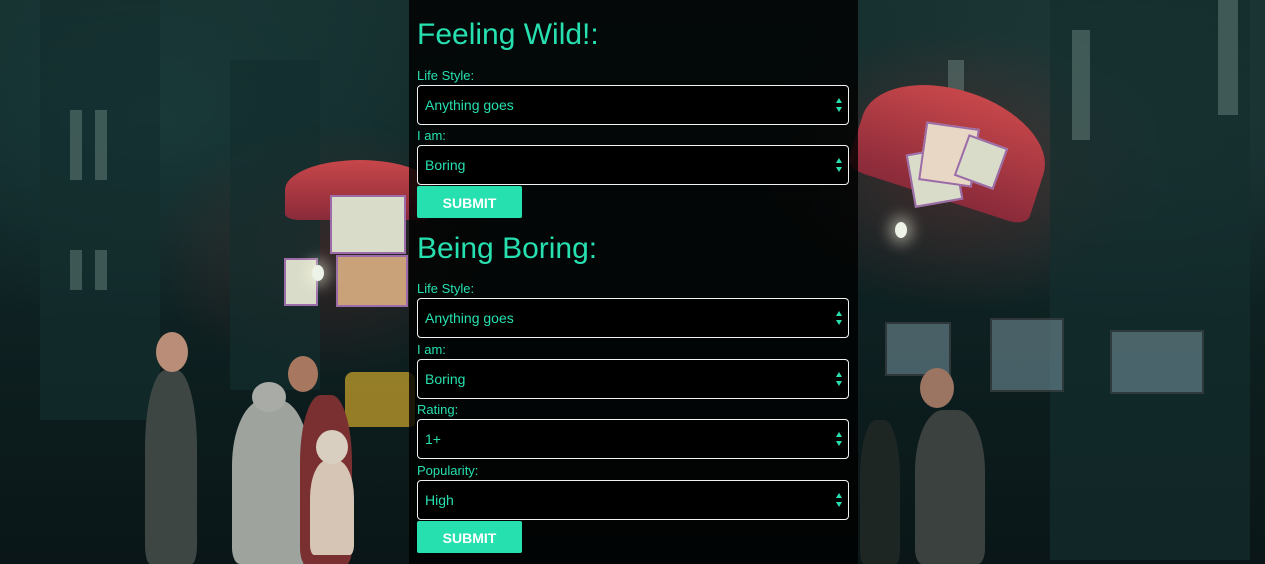  Describe the element at coordinates (433, 439) in the screenshot. I see `boring-rating-value: 1+` at that location.